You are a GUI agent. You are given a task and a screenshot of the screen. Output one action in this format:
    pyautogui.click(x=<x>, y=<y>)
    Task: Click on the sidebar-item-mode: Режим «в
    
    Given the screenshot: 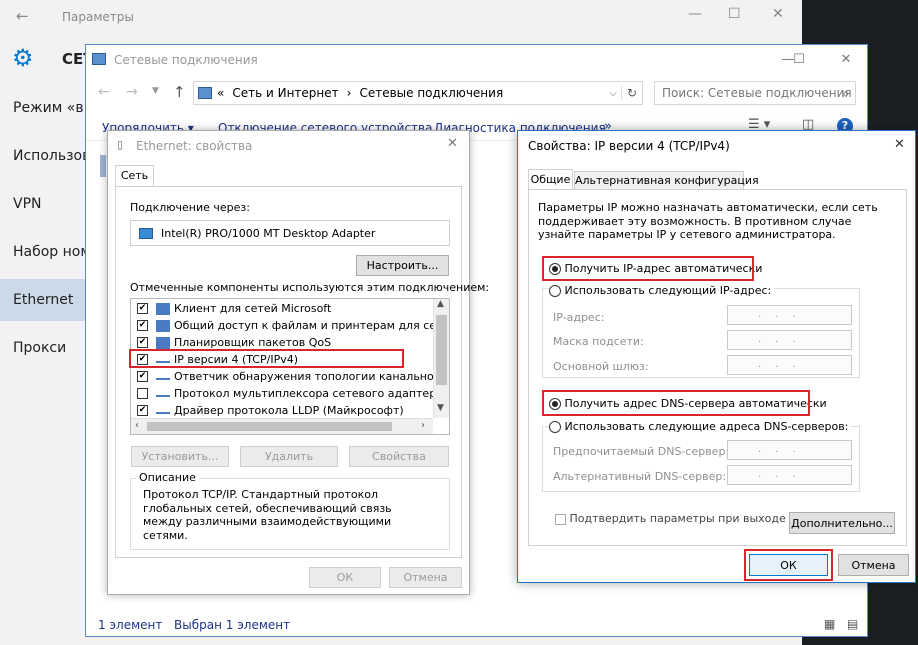 What is the action you would take?
    pyautogui.click(x=42, y=108)
    